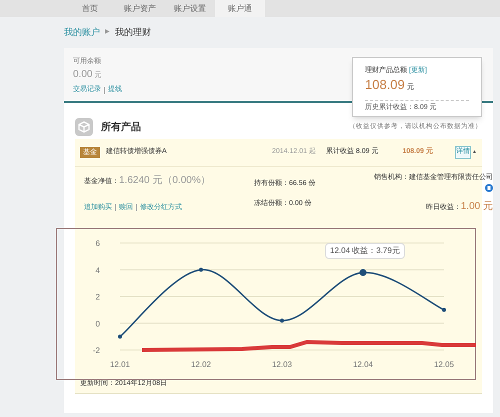 The height and width of the screenshot is (417, 500). What do you see at coordinates (476, 207) in the screenshot?
I see `yesterday-value: 1.00 元` at bounding box center [476, 207].